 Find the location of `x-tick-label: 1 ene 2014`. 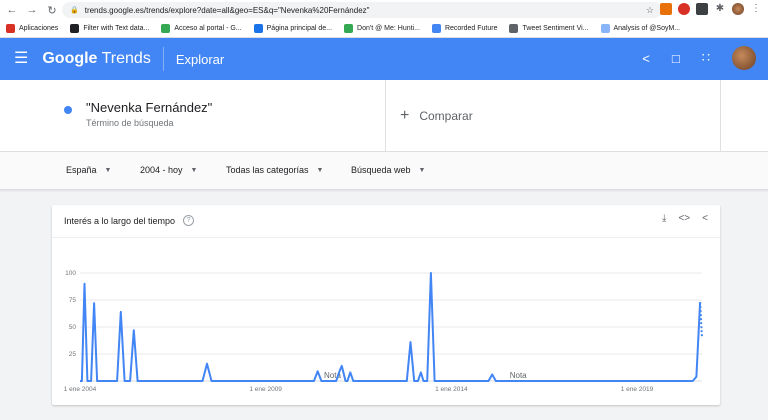

x-tick-label: 1 ene 2014 is located at coordinates (451, 389).